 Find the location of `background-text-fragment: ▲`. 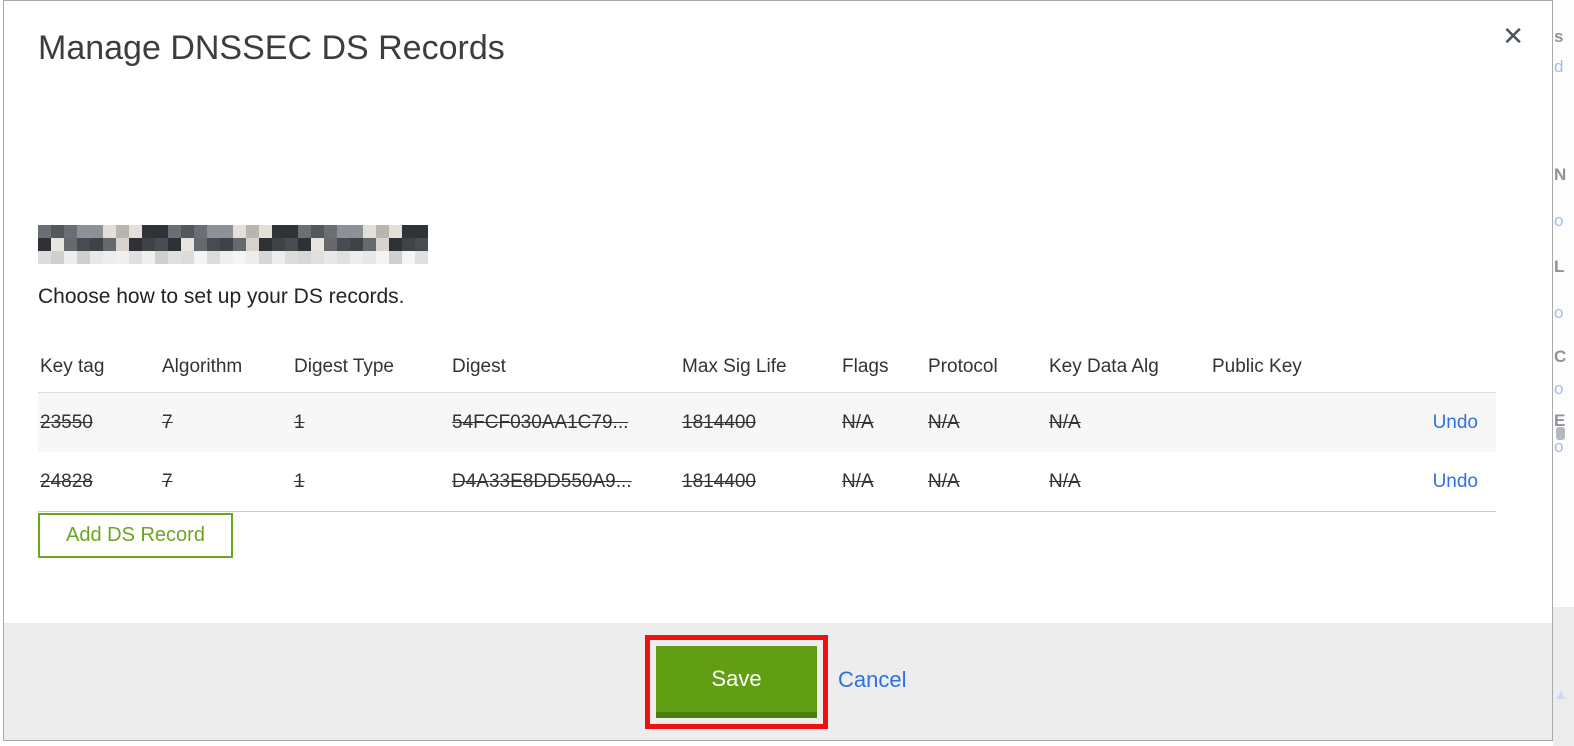

background-text-fragment: ▲ is located at coordinates (1561, 694).